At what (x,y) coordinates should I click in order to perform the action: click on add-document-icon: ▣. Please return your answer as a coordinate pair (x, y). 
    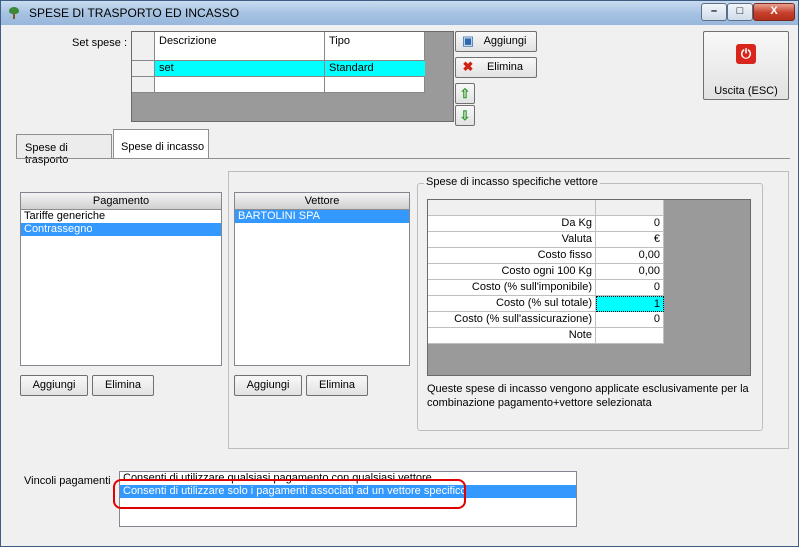
    Looking at the image, I should click on (468, 40).